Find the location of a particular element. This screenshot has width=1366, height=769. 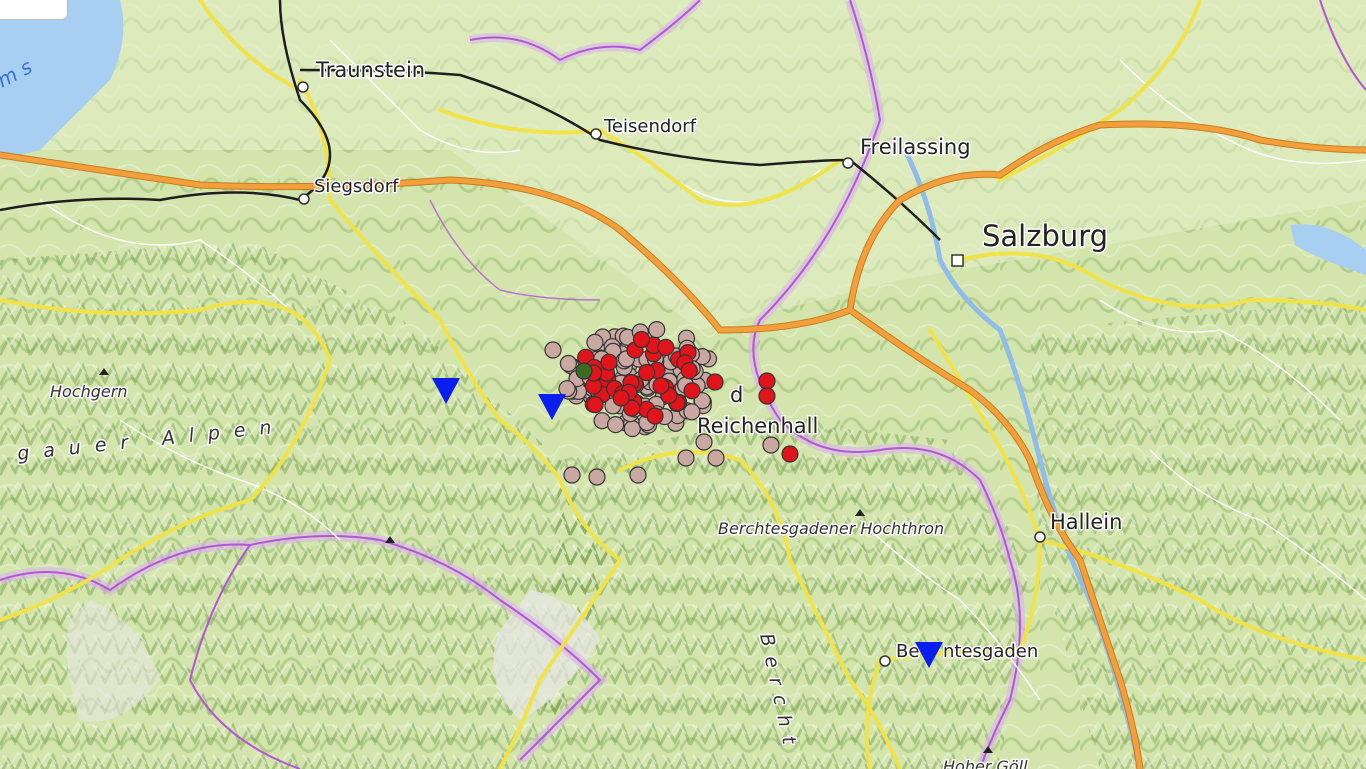

label-hochgern: Hochgern is located at coordinates (88, 391).